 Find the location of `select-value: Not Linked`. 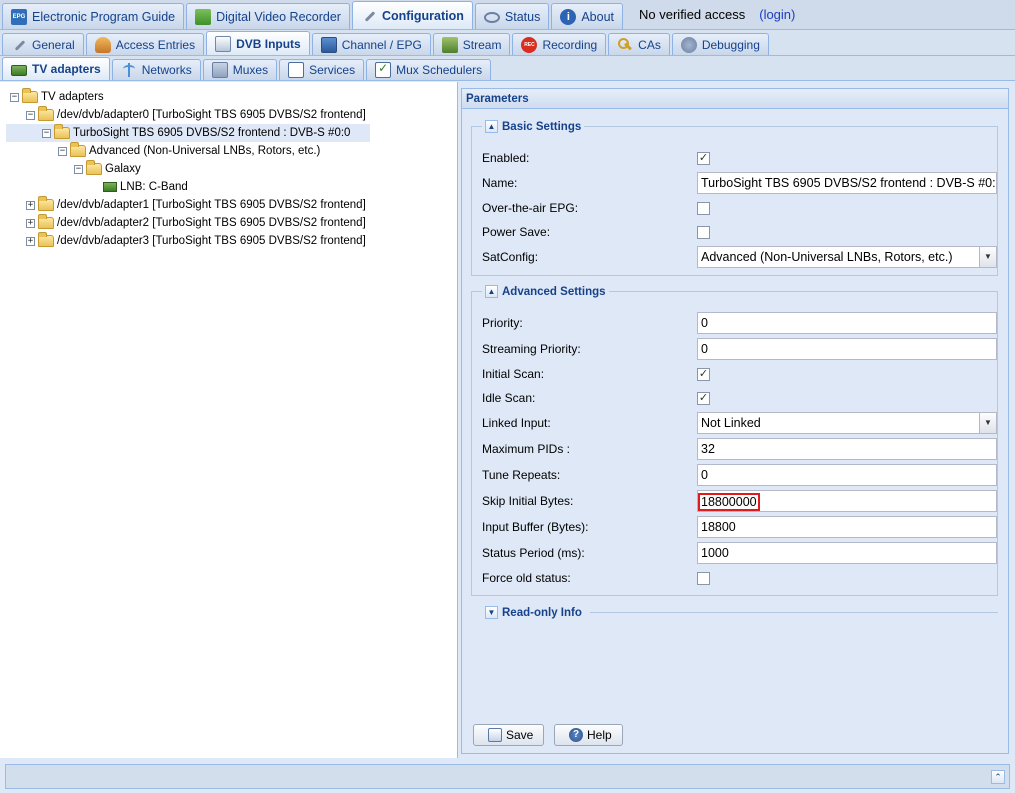

select-value: Not Linked is located at coordinates (731, 423).